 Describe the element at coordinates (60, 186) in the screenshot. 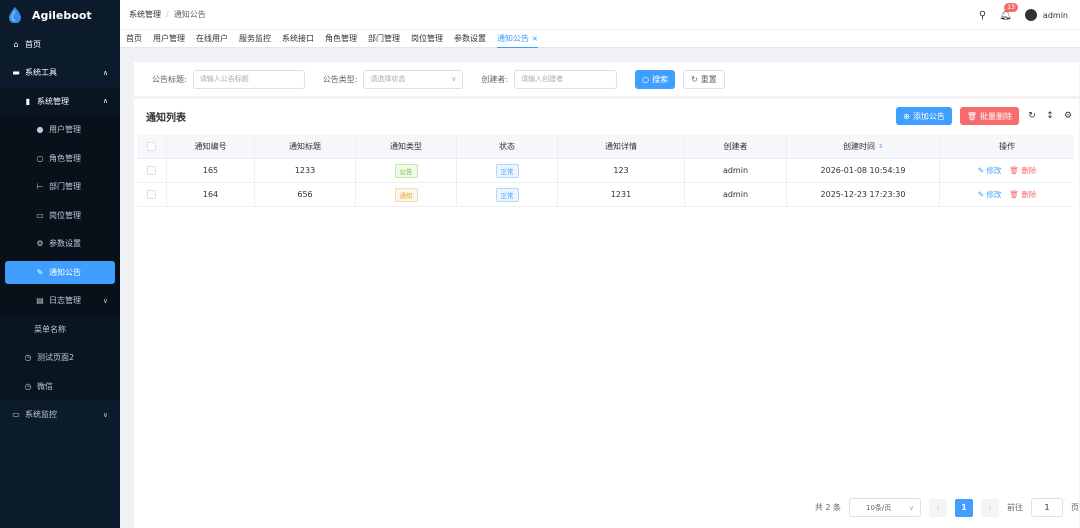

I see `sidebar-item-dept-manage: ⊢ 部门管理` at that location.